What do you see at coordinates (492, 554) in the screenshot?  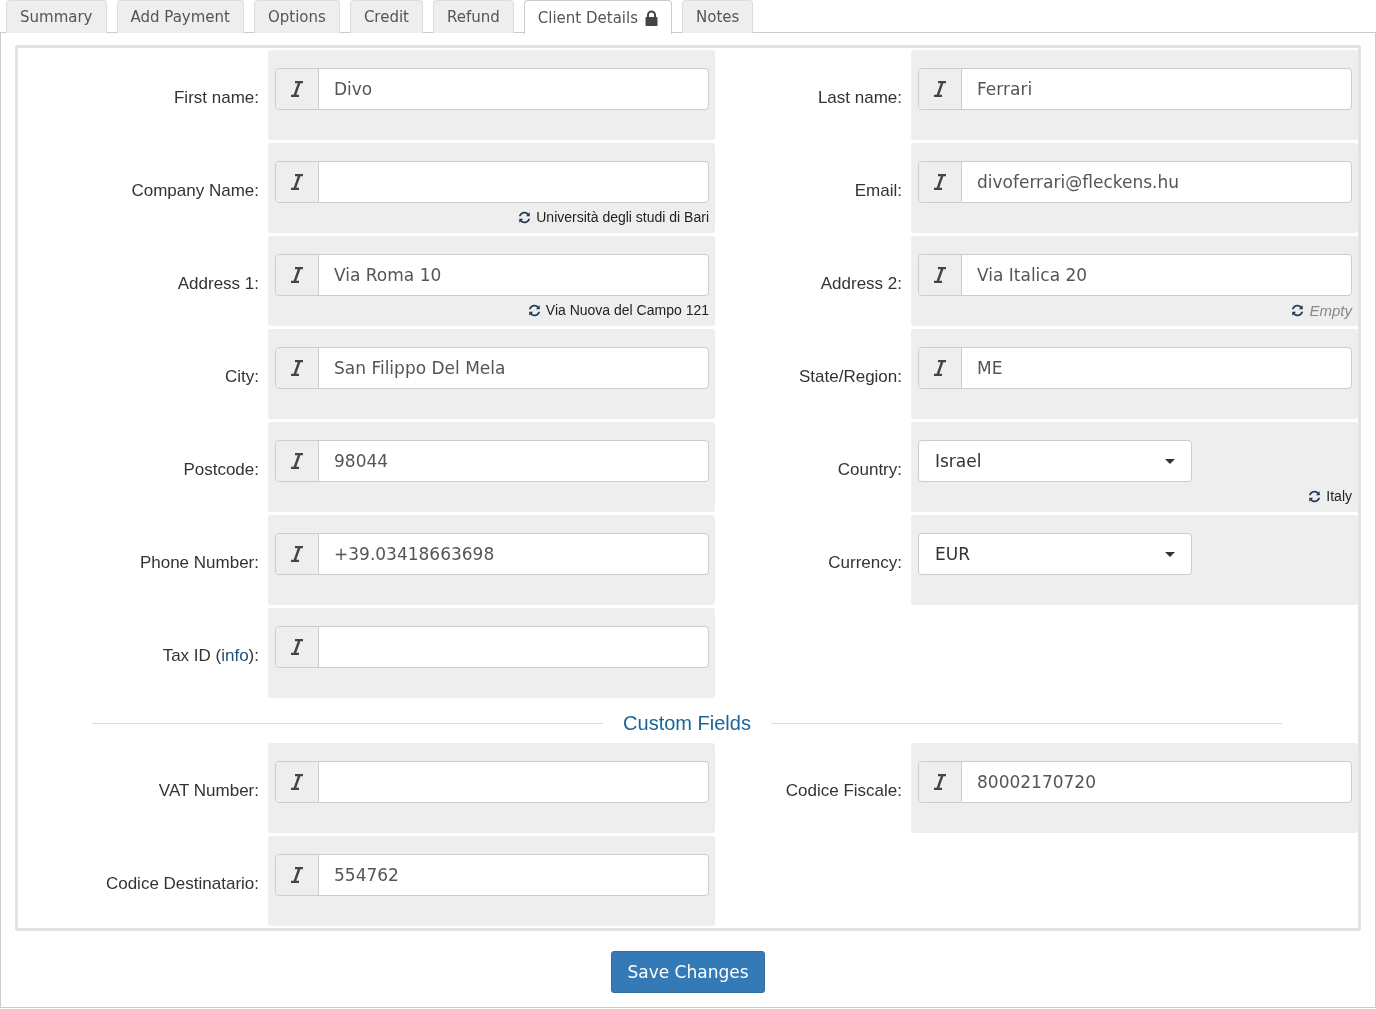 I see `input-field: +39.03418663698` at bounding box center [492, 554].